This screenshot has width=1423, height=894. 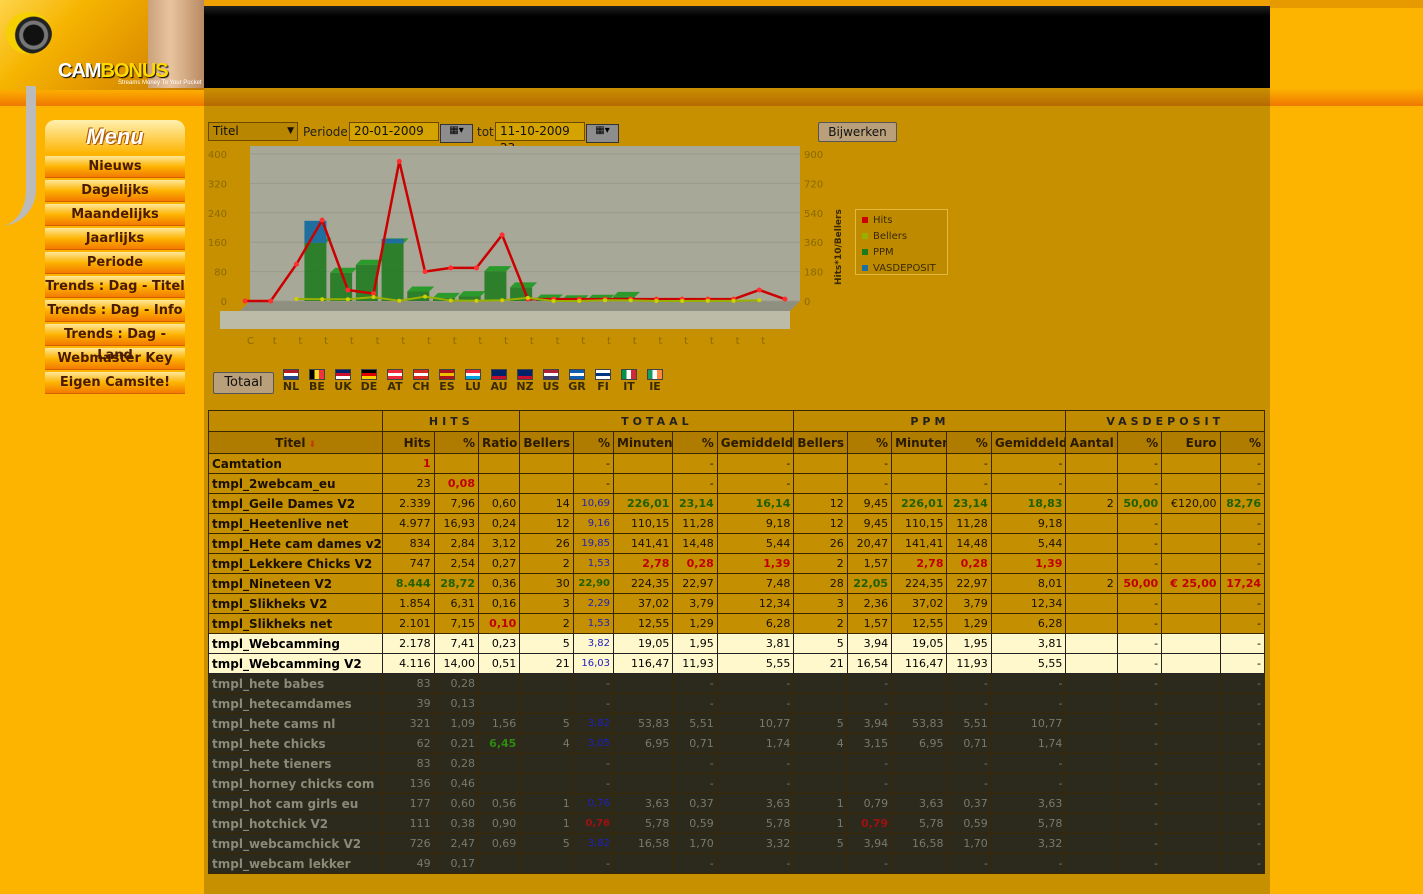 What do you see at coordinates (540, 138) in the screenshot?
I see `to-date-input: 11-10-2009 23` at bounding box center [540, 138].